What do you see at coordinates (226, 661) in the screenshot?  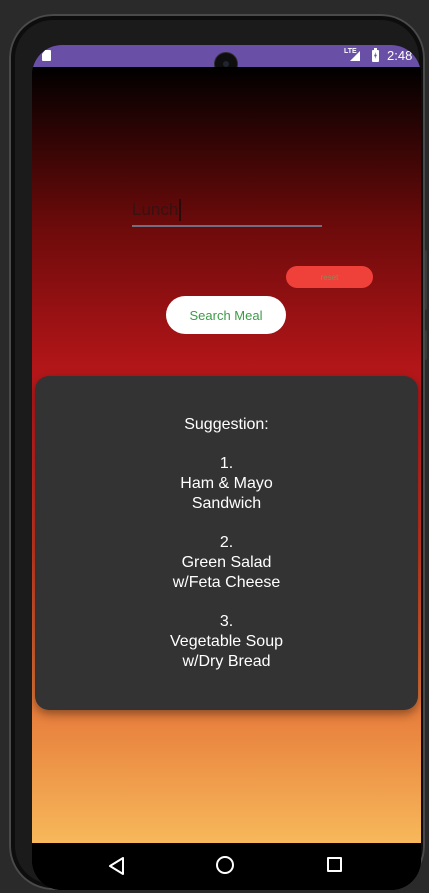 I see `suggestion-item-text: w/Dry Bread` at bounding box center [226, 661].